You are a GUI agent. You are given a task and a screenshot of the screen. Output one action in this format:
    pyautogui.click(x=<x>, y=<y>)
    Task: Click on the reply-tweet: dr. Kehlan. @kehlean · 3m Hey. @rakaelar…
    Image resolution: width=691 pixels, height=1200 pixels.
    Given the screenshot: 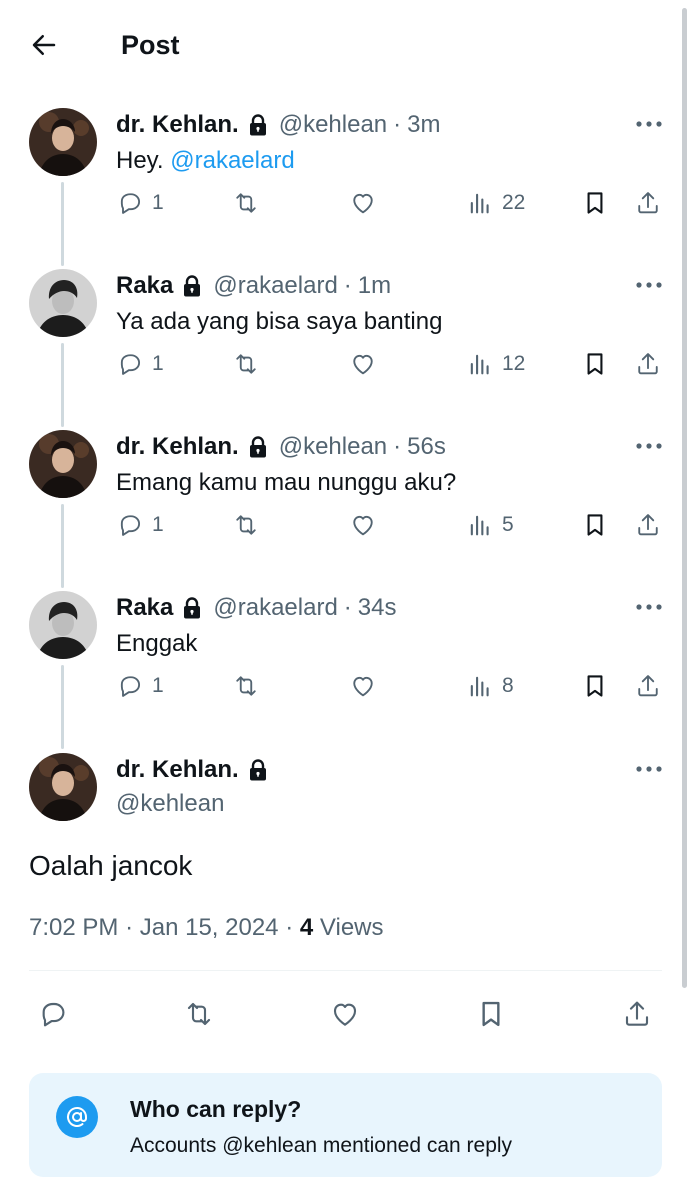 What is the action you would take?
    pyautogui.click(x=345, y=188)
    